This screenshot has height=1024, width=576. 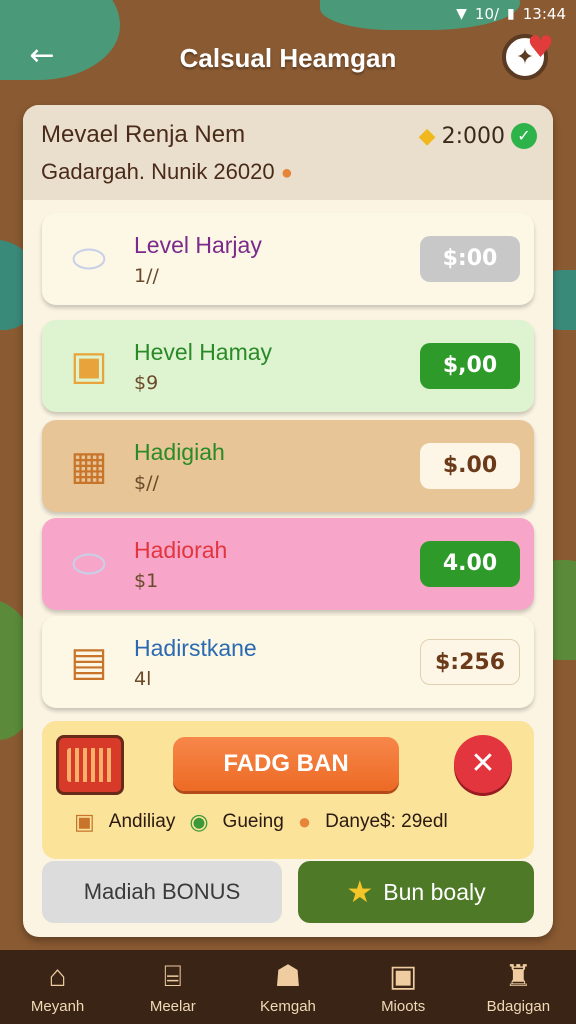 What do you see at coordinates (470, 366) in the screenshot?
I see `item-buy-button: $,00` at bounding box center [470, 366].